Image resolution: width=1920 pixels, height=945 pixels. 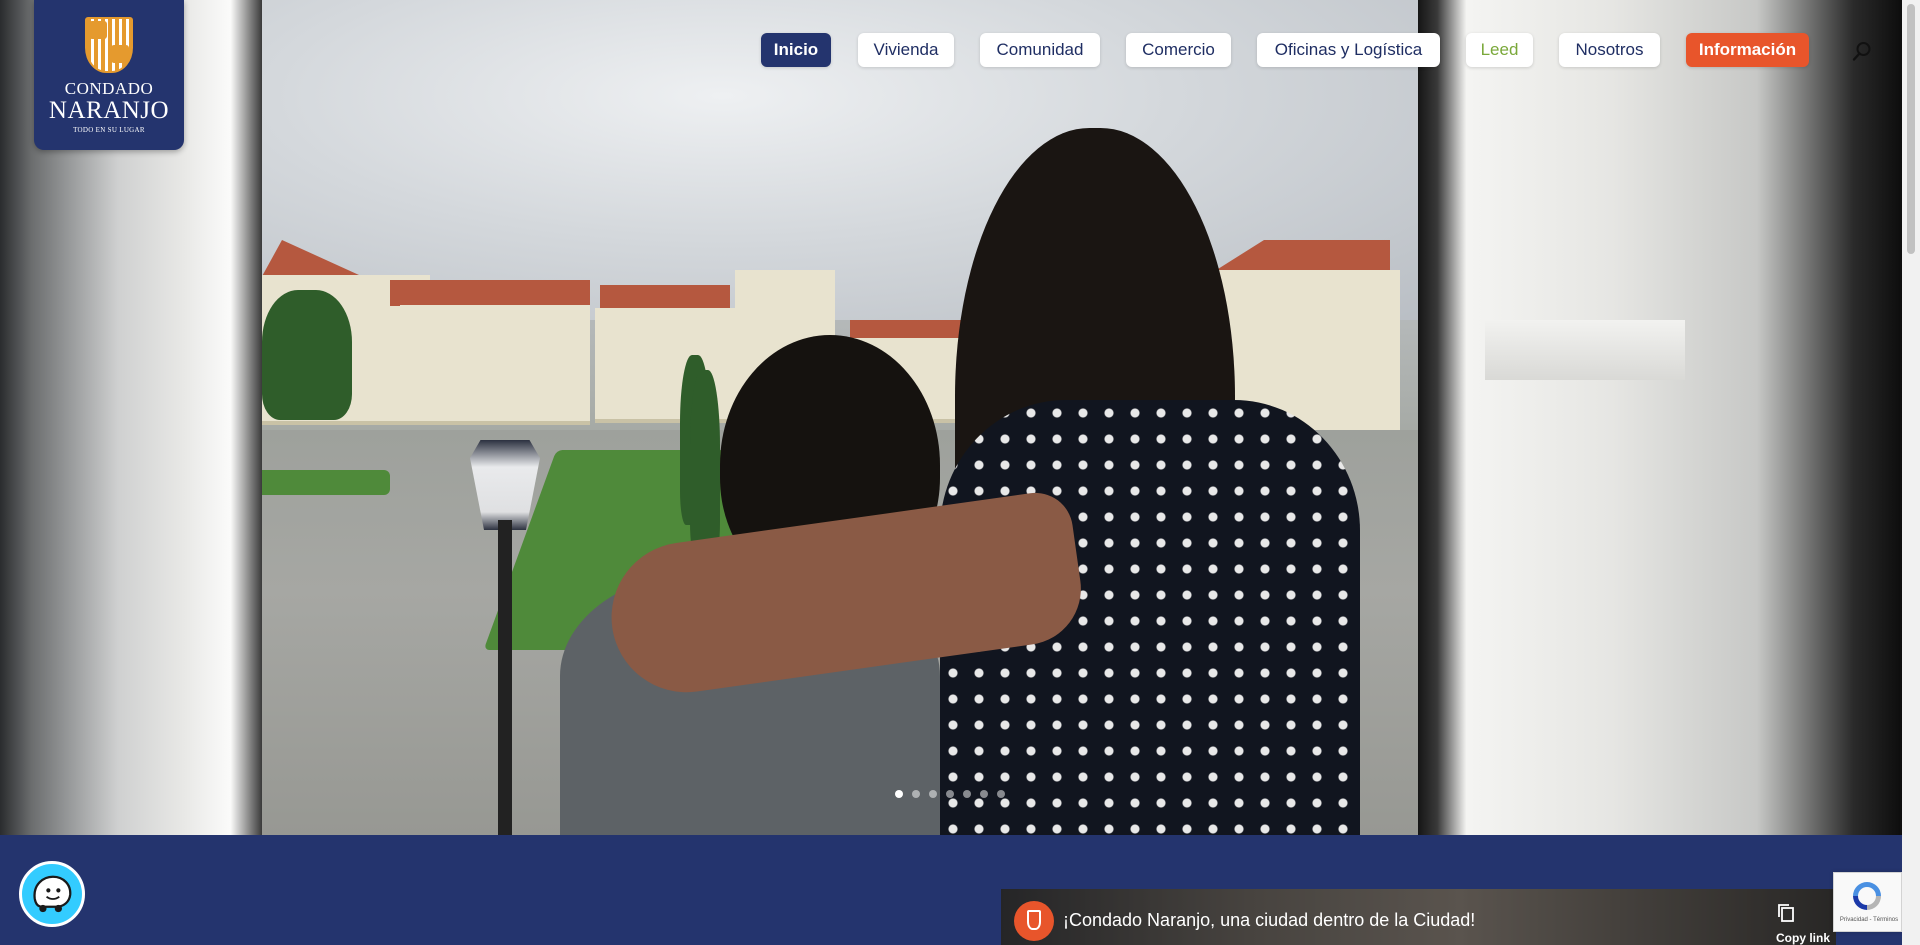 I want to click on nav-item-informacion: Información, so click(x=1747, y=50).